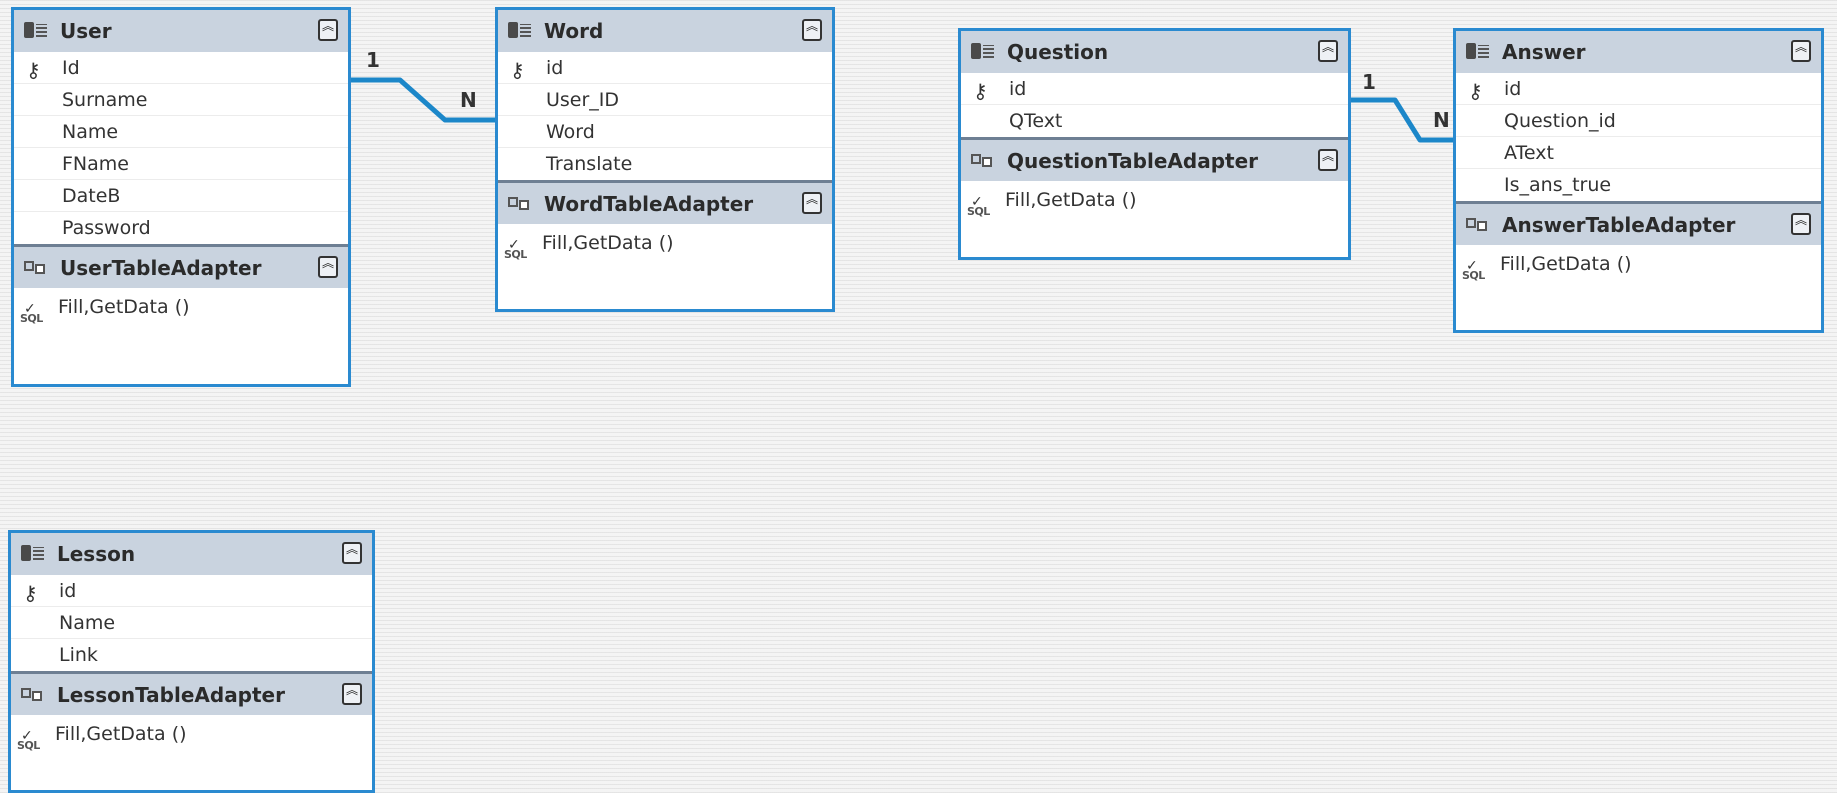 This screenshot has height=793, width=1837. What do you see at coordinates (1638, 185) in the screenshot?
I see `column-row: Is_ans_true` at bounding box center [1638, 185].